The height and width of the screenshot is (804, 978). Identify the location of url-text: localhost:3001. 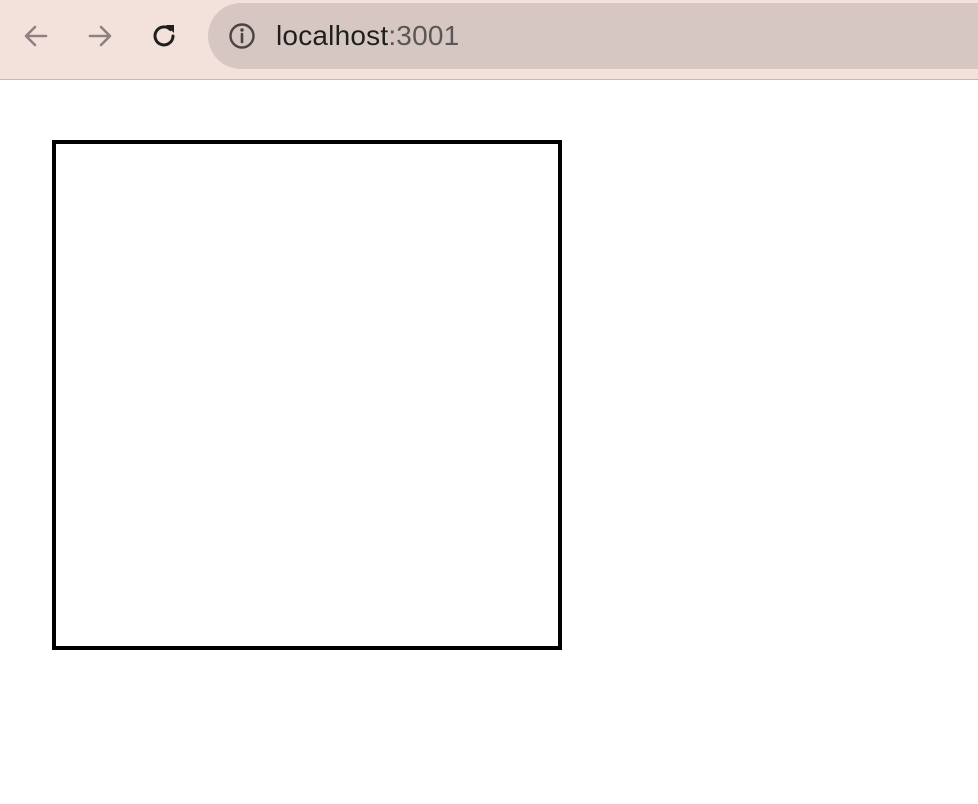
(367, 36).